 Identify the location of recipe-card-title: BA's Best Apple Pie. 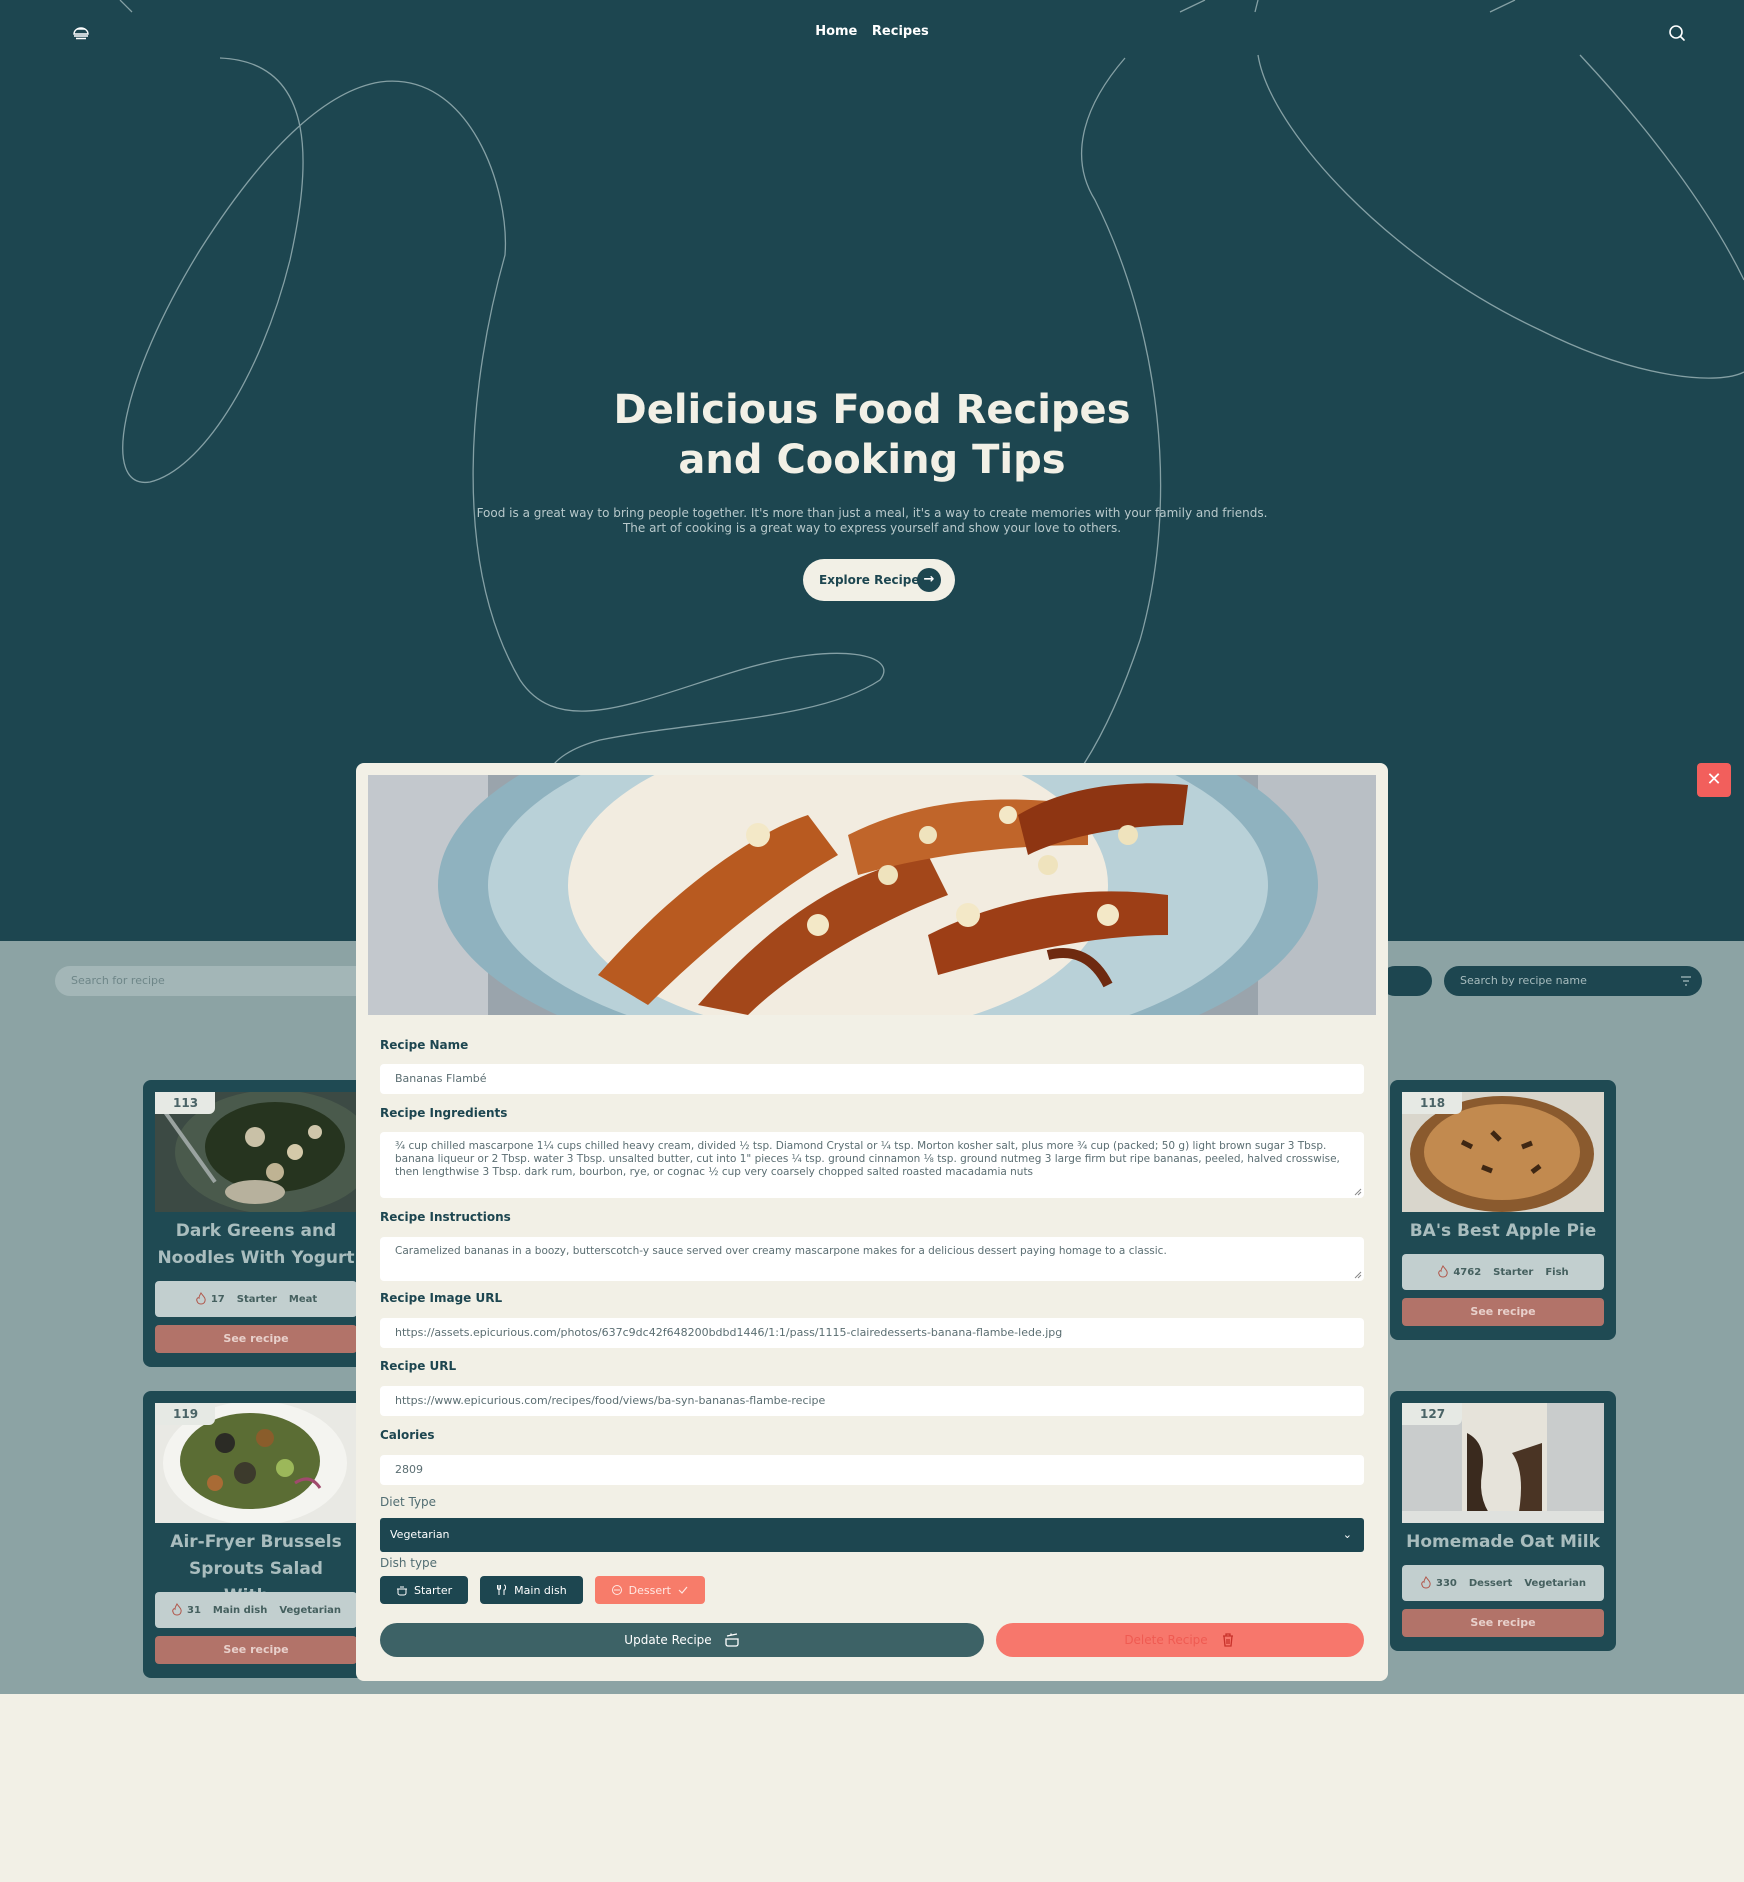
(1503, 1231).